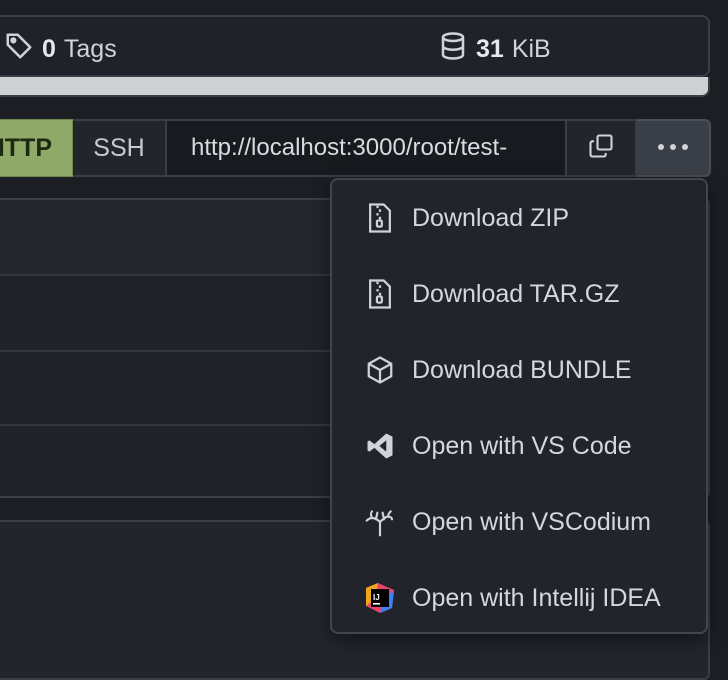 The width and height of the screenshot is (728, 680). Describe the element at coordinates (453, 49) in the screenshot. I see `database-icon` at that location.